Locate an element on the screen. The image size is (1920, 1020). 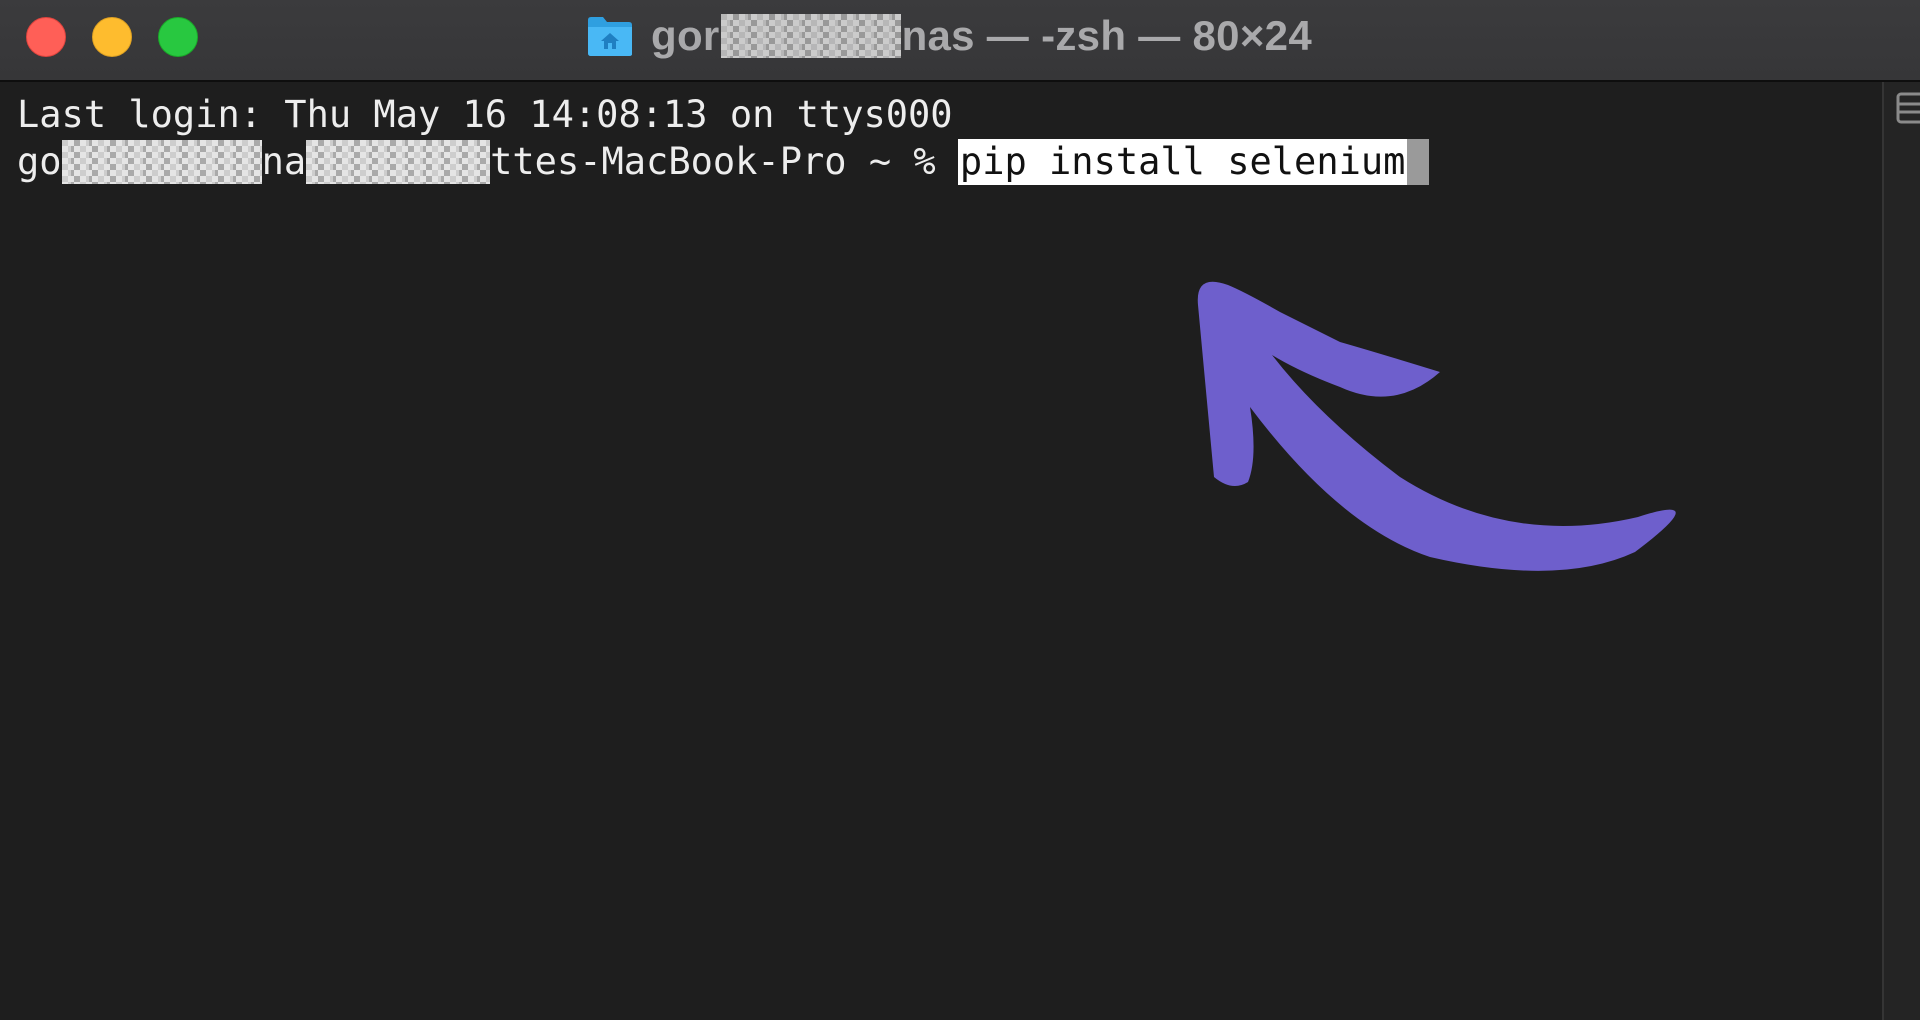
redacted-hostname is located at coordinates (398, 162).